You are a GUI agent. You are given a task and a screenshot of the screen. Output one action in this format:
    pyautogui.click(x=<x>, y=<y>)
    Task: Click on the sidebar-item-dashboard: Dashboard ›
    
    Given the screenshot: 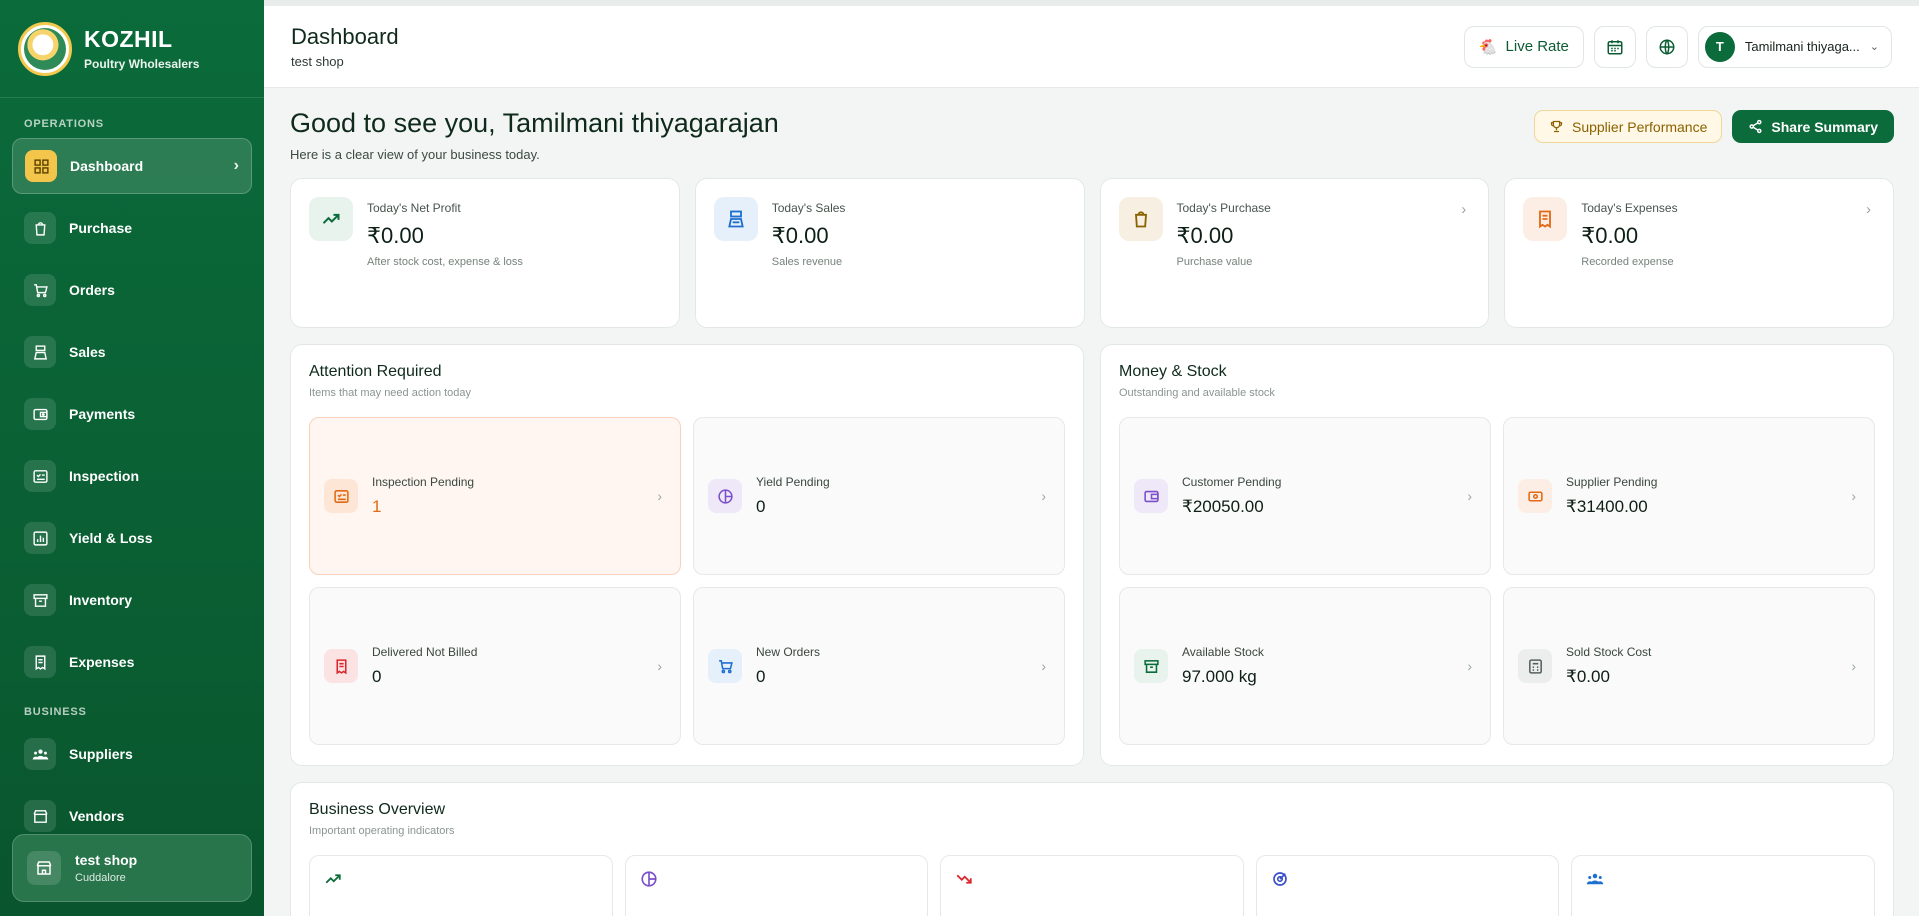 What is the action you would take?
    pyautogui.click(x=132, y=166)
    